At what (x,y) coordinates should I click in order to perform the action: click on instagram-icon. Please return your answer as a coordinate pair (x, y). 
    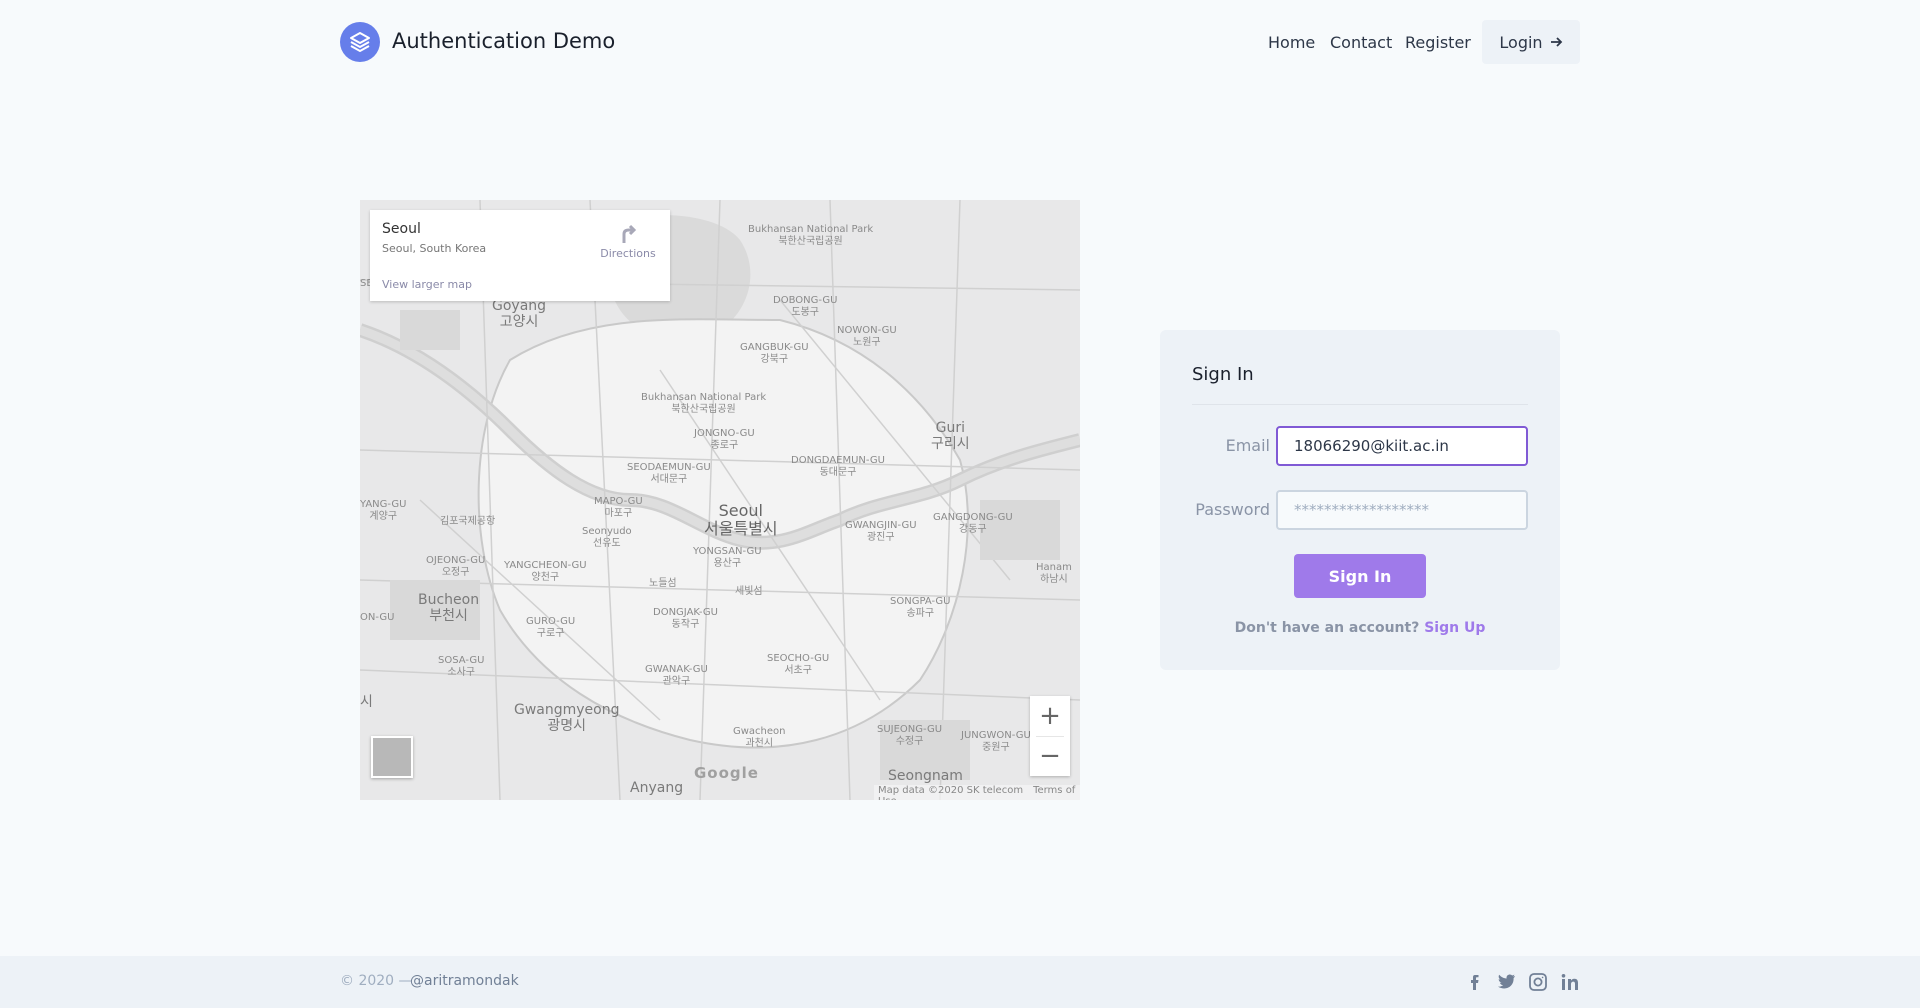
    Looking at the image, I should click on (1538, 982).